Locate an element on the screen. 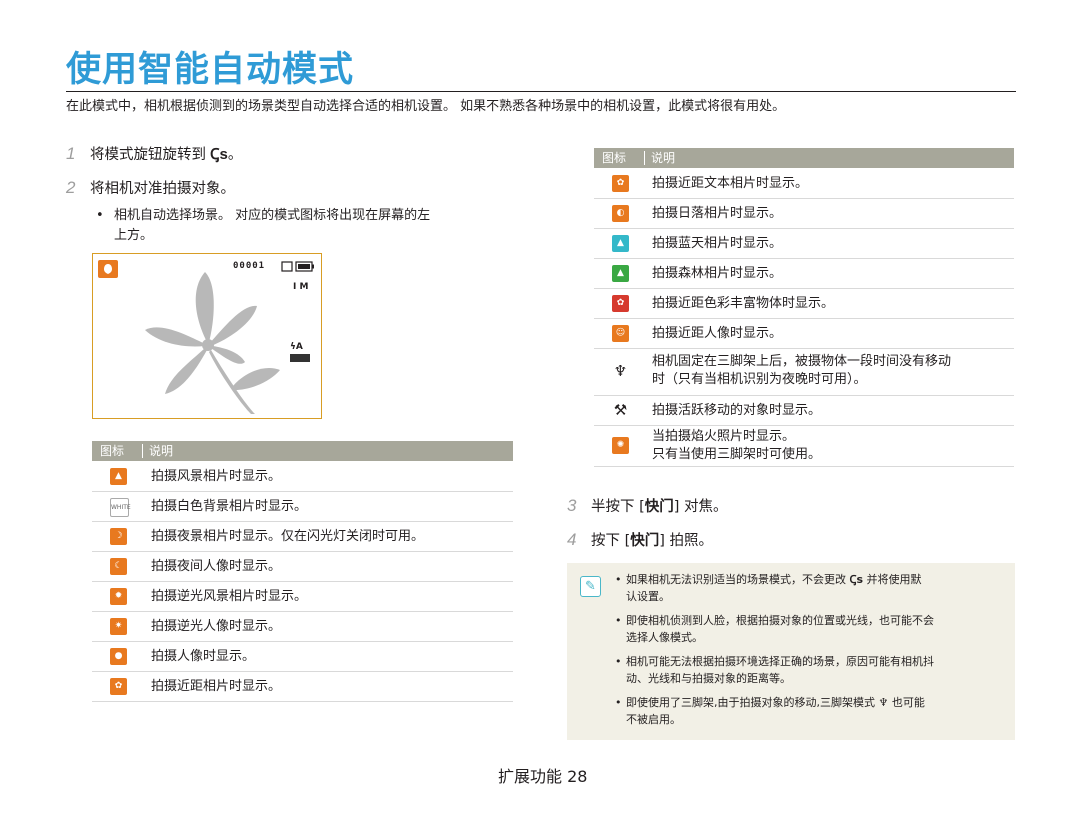 This screenshot has width=1080, height=815. table-row: ☺ 拍摄近距人像时显示。 is located at coordinates (804, 334).